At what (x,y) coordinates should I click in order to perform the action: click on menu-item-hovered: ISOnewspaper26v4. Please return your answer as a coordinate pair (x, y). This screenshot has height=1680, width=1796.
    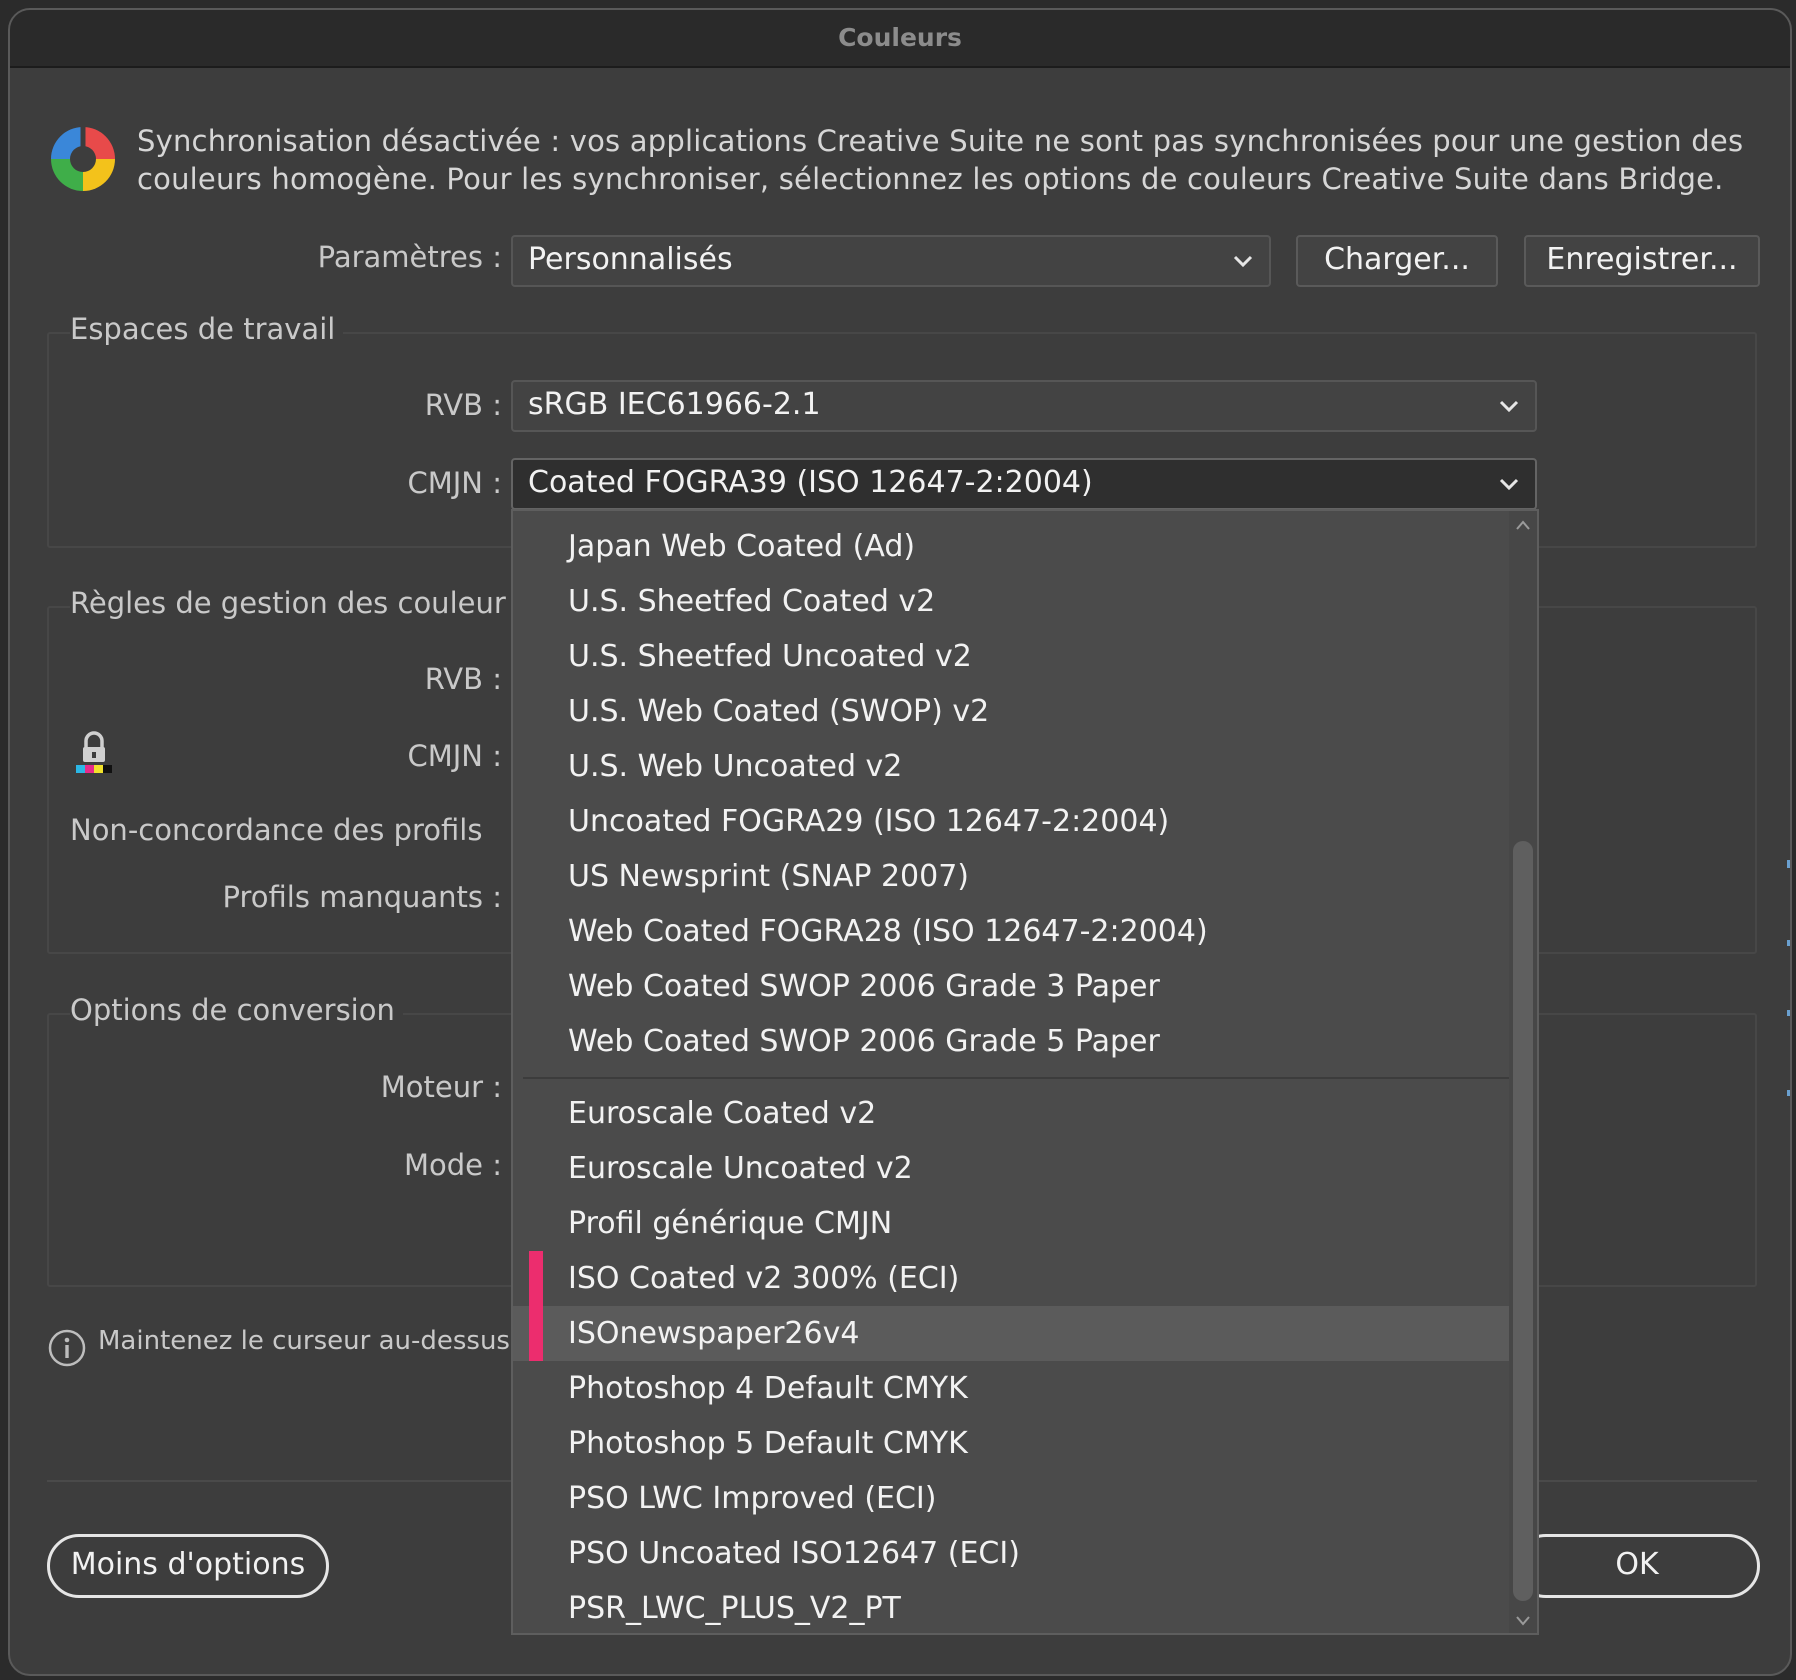
    Looking at the image, I should click on (1011, 1333).